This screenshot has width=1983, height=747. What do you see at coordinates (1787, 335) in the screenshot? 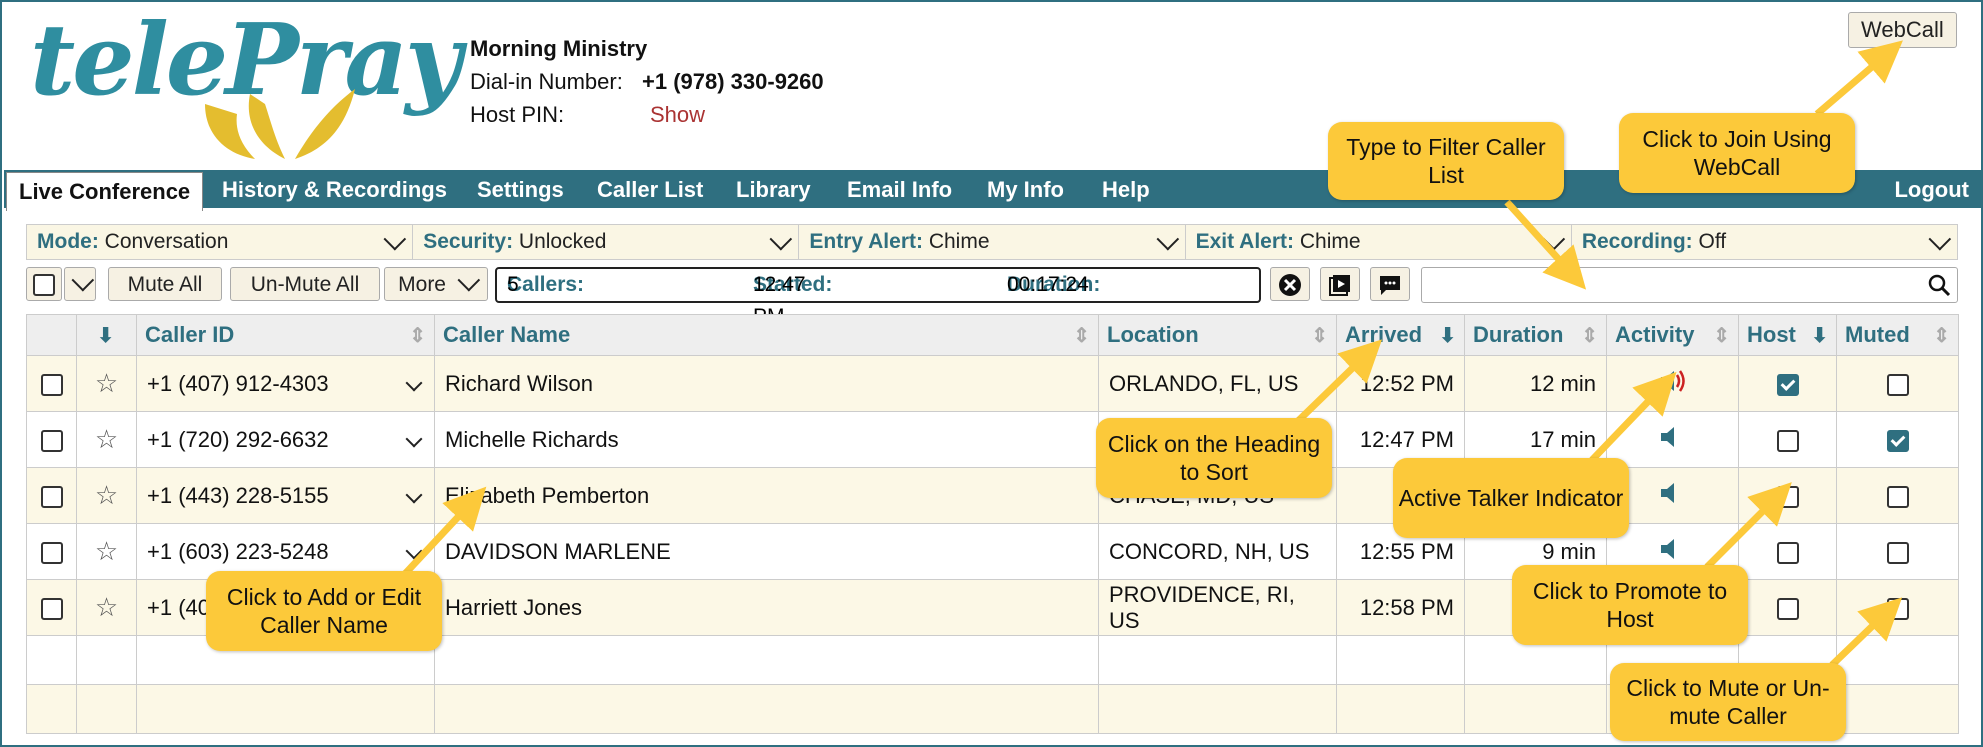
I see `header-host: Host ⬇` at bounding box center [1787, 335].